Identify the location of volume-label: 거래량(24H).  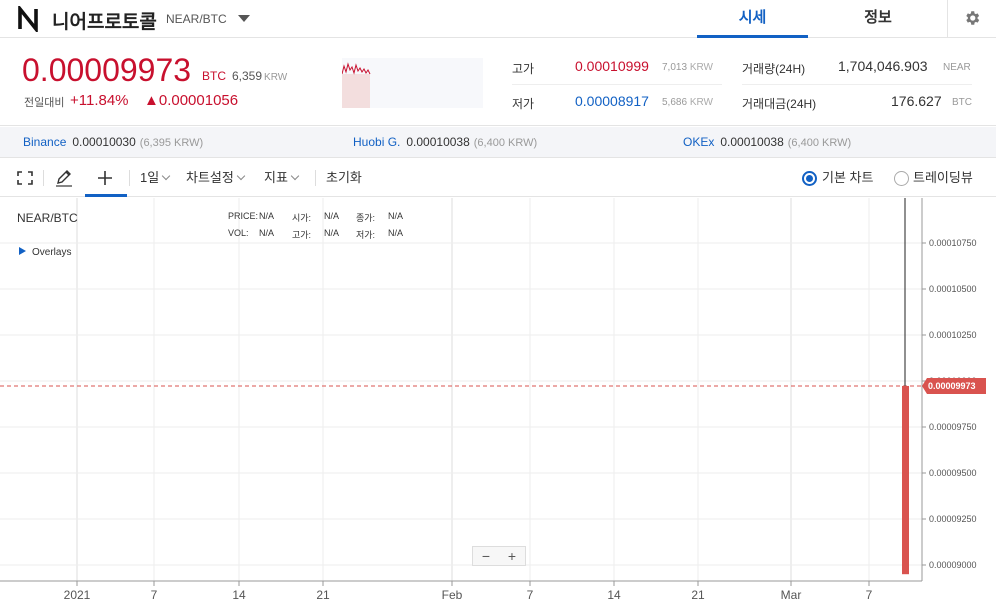
(774, 69).